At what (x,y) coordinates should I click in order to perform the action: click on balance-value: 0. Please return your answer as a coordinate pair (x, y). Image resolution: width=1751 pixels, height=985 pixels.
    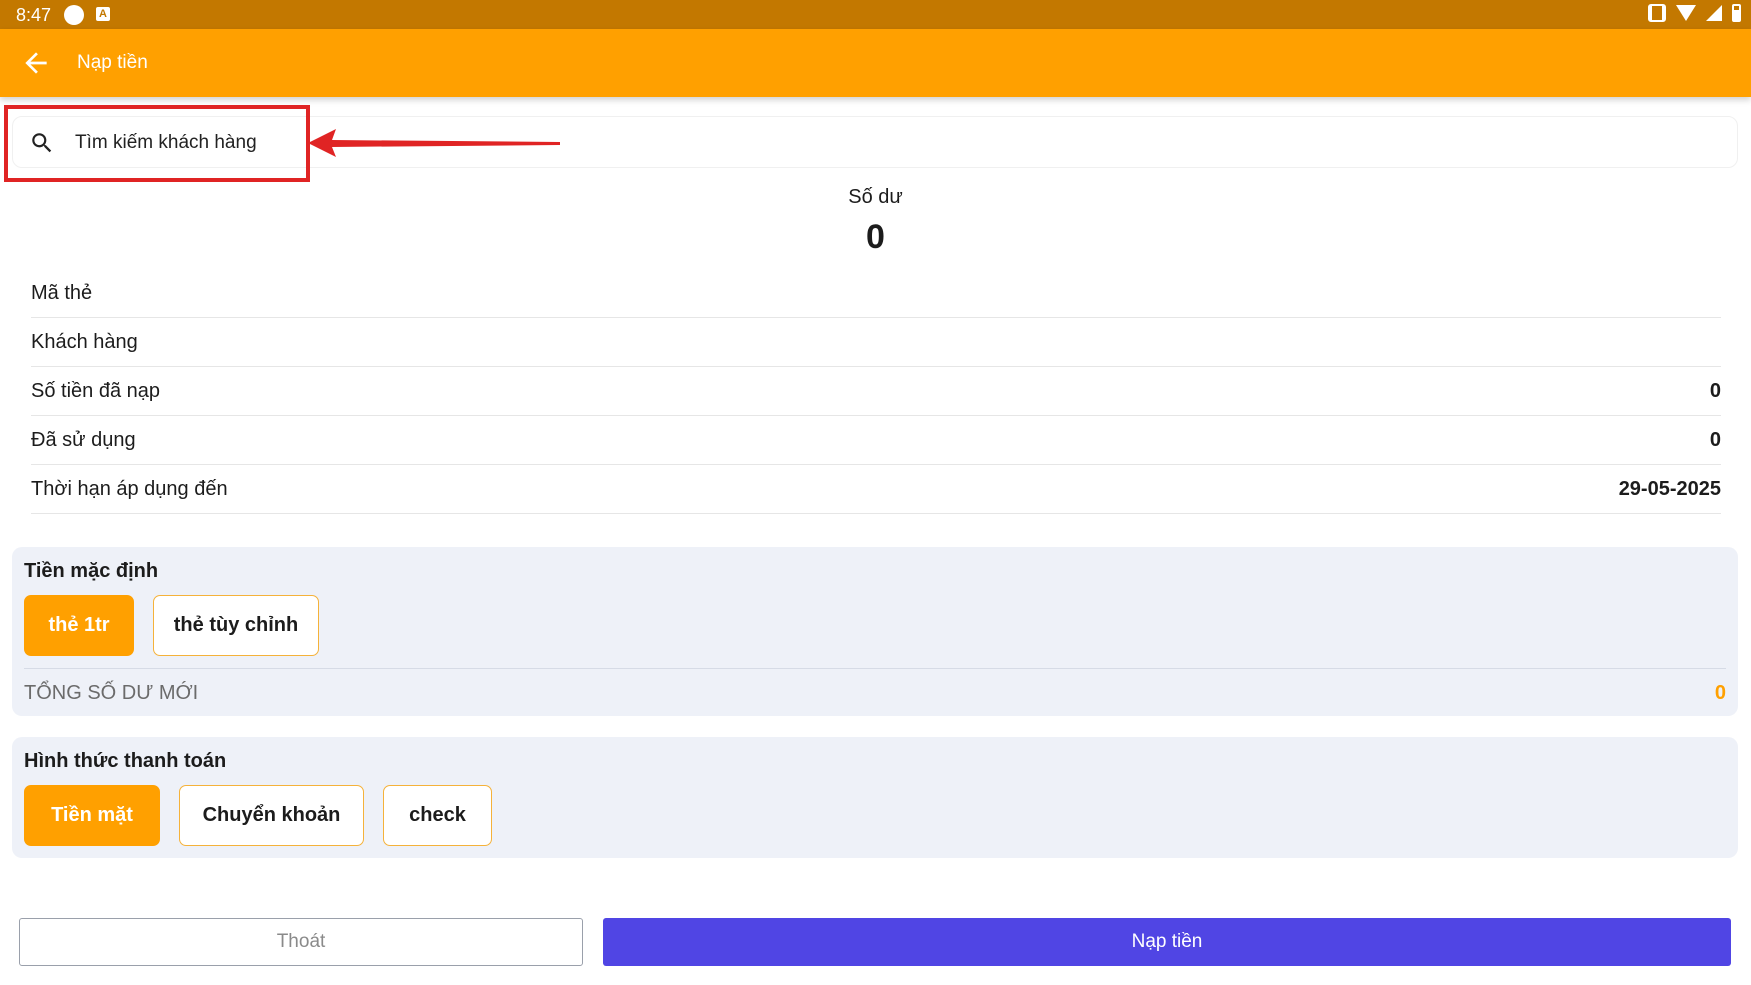
    Looking at the image, I should click on (875, 237).